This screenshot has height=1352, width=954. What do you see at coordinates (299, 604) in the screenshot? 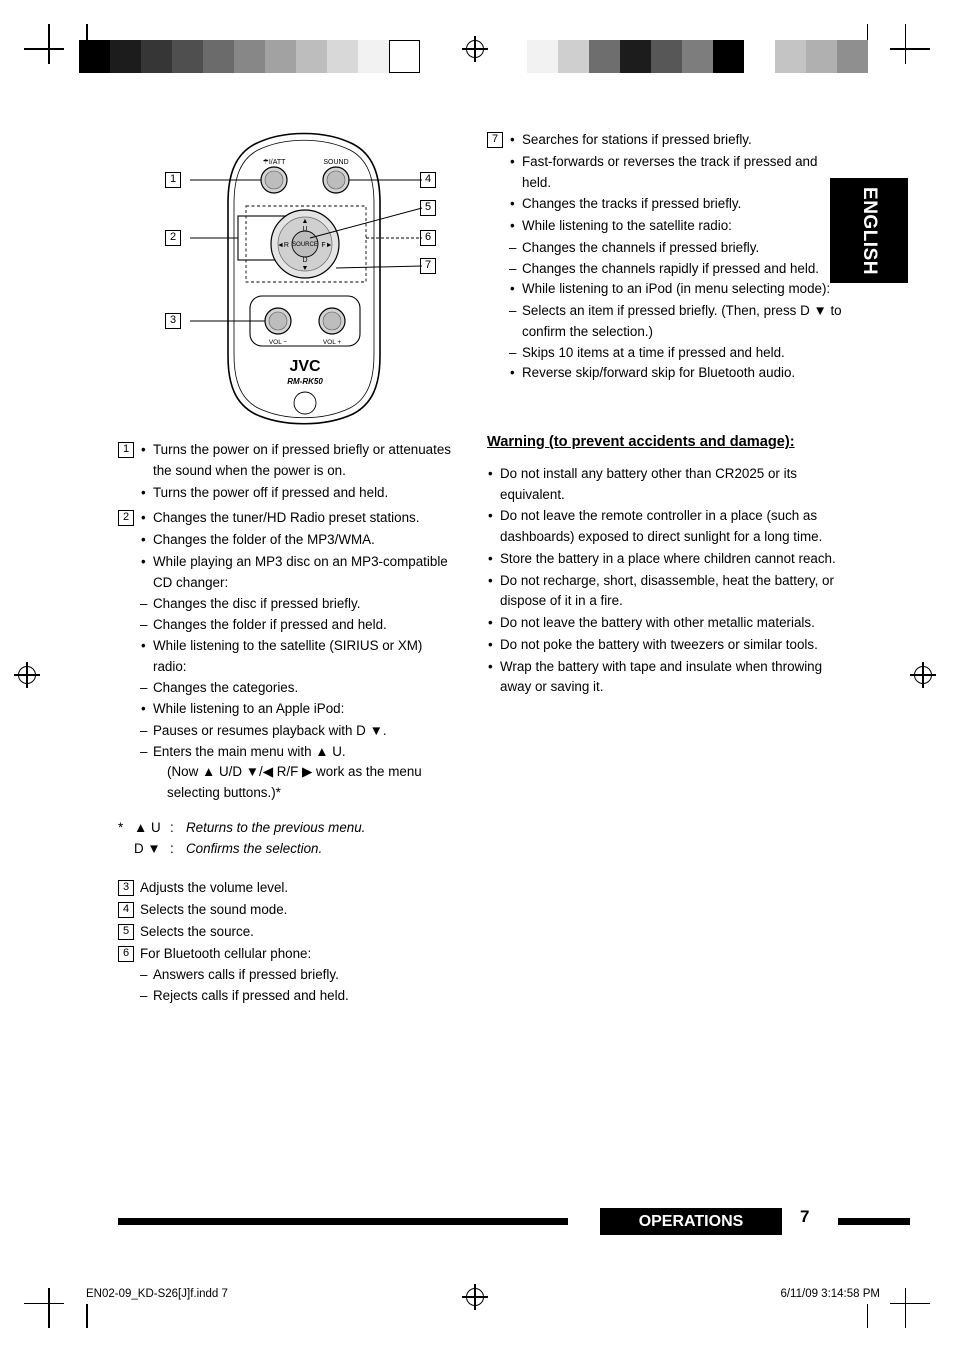
I see `list-item: Changes the disc if pressed briefly.` at bounding box center [299, 604].